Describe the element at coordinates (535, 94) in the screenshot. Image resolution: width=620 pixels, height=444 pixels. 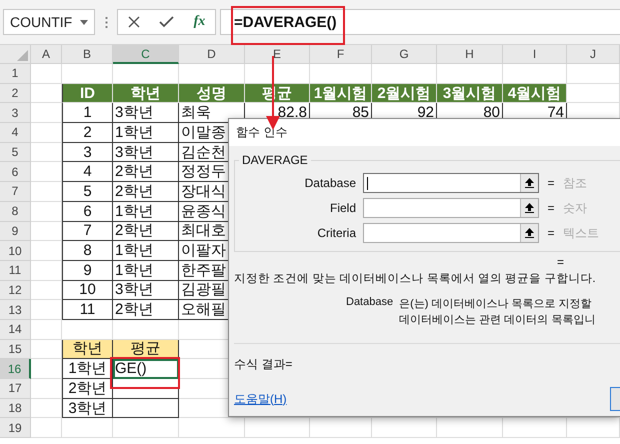
I see `column-heading: 4월시험` at that location.